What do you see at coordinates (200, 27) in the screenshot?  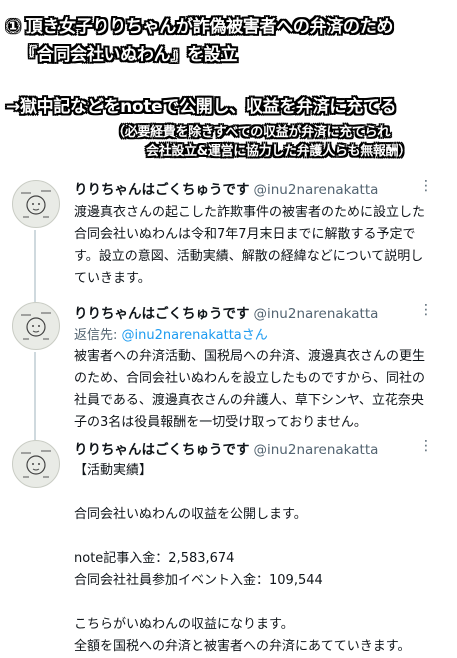 I see `banner-line-1: ① 頂き女子りりちゃんが詐偽被害者への弁済のため` at bounding box center [200, 27].